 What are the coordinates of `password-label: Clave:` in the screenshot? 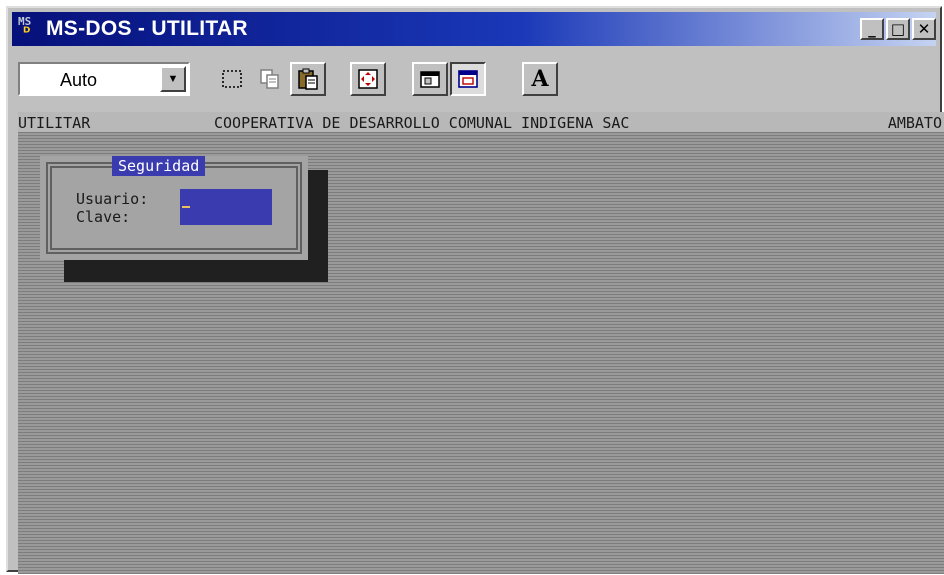 It's located at (103, 217).